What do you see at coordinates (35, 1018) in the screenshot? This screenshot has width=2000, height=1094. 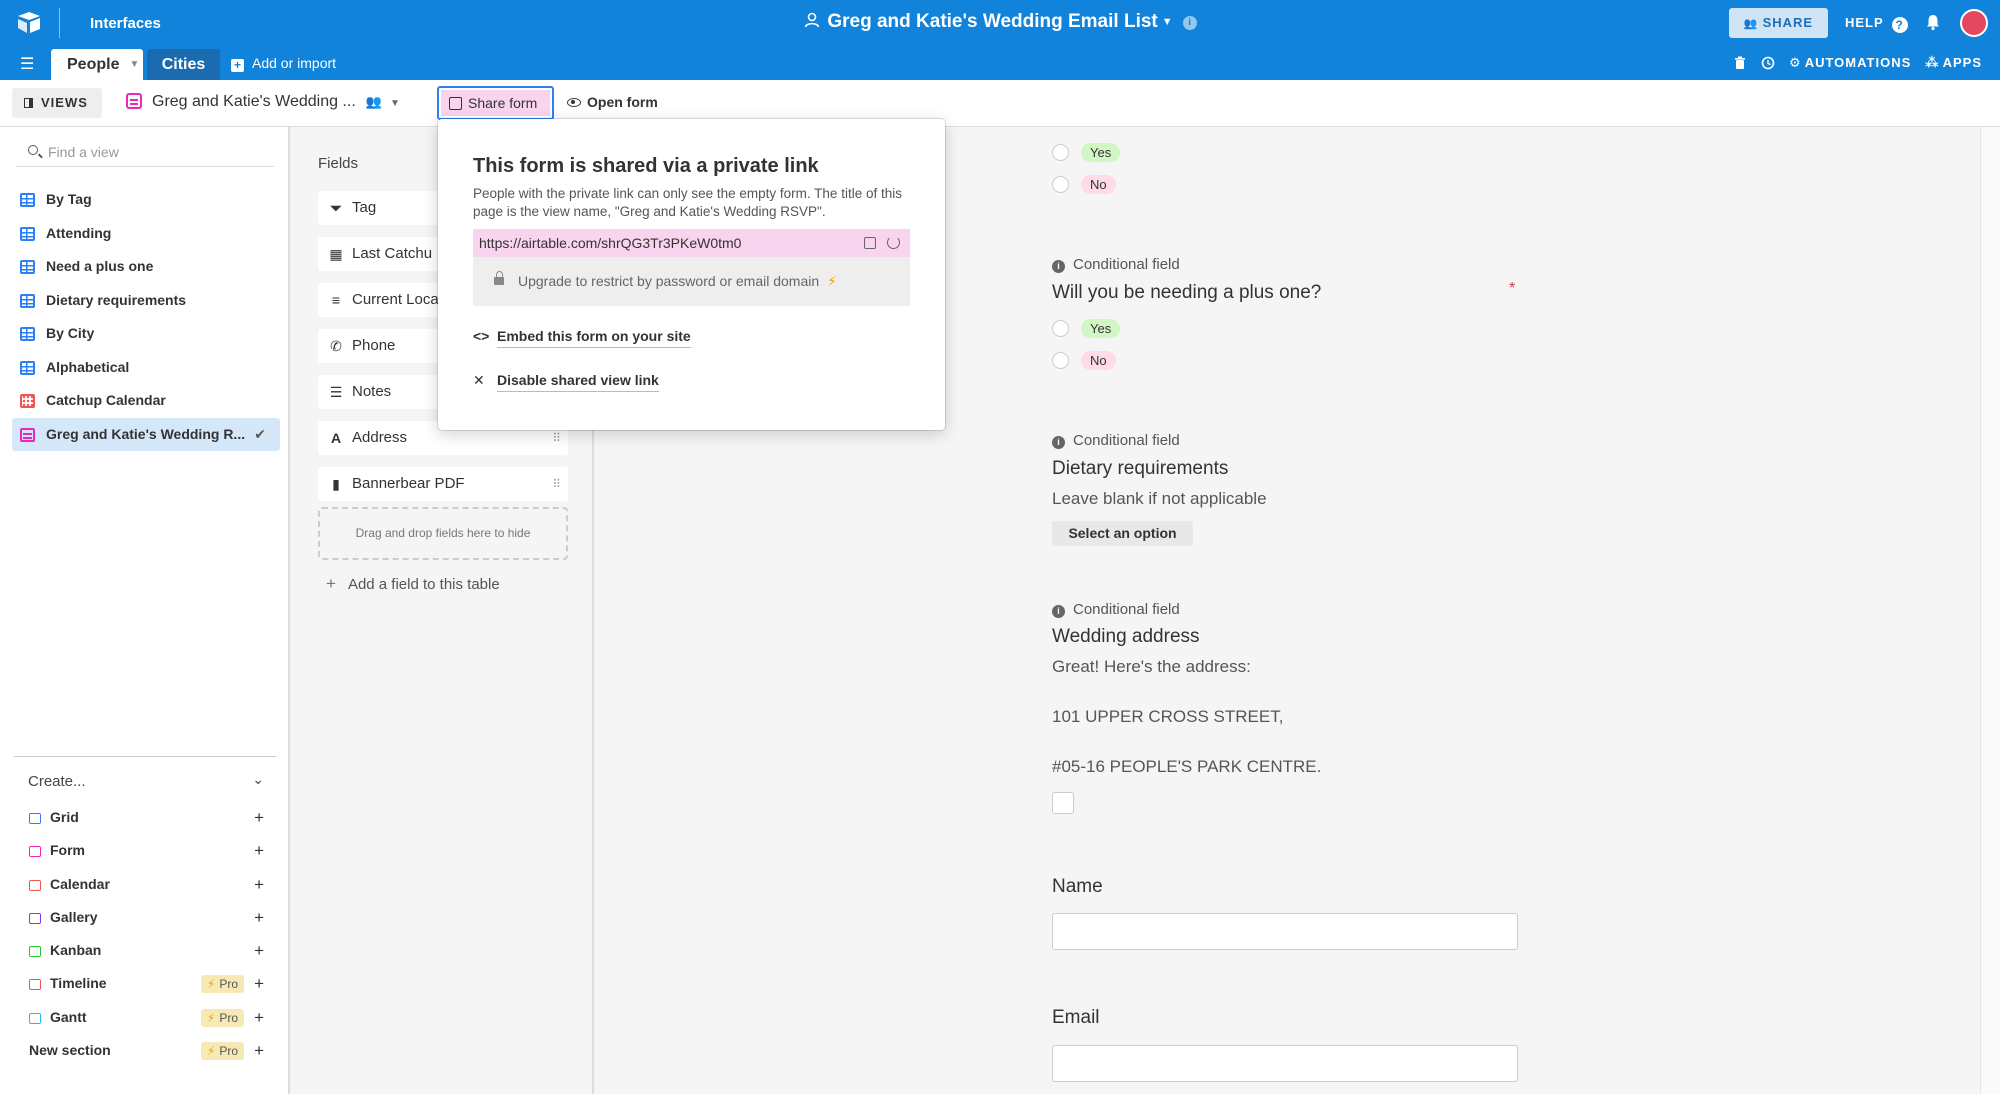 I see `gantt-icon` at bounding box center [35, 1018].